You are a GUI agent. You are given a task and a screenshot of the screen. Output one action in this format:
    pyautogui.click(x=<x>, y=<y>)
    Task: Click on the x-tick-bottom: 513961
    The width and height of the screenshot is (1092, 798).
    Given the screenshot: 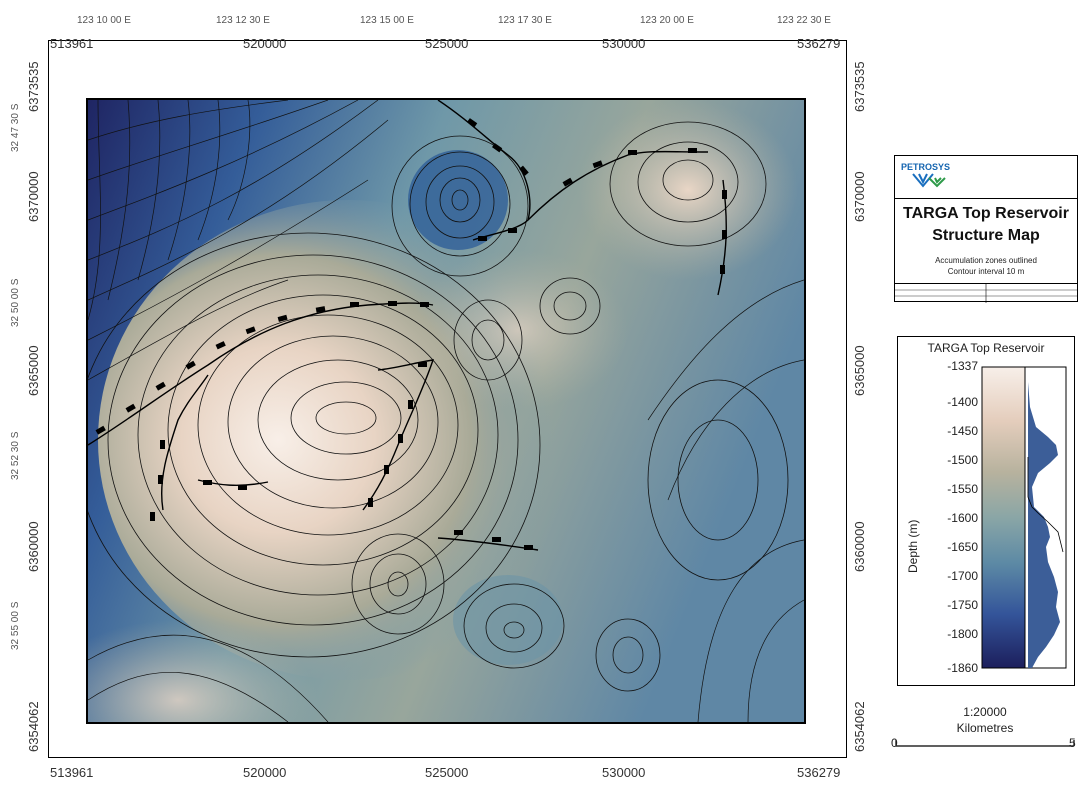 What is the action you would take?
    pyautogui.click(x=72, y=772)
    